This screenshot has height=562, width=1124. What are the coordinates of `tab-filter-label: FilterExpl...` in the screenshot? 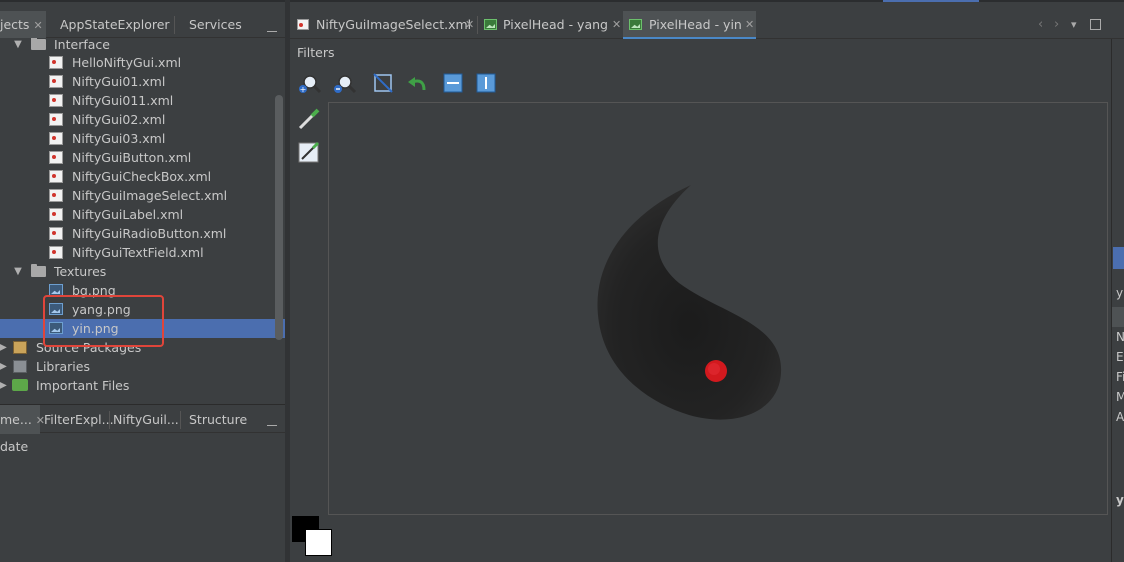 It's located at (79, 419).